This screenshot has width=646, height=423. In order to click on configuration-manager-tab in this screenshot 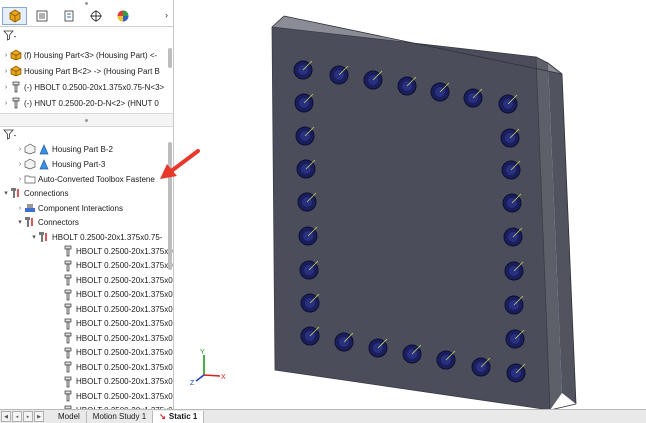, I will do `click(68, 16)`.